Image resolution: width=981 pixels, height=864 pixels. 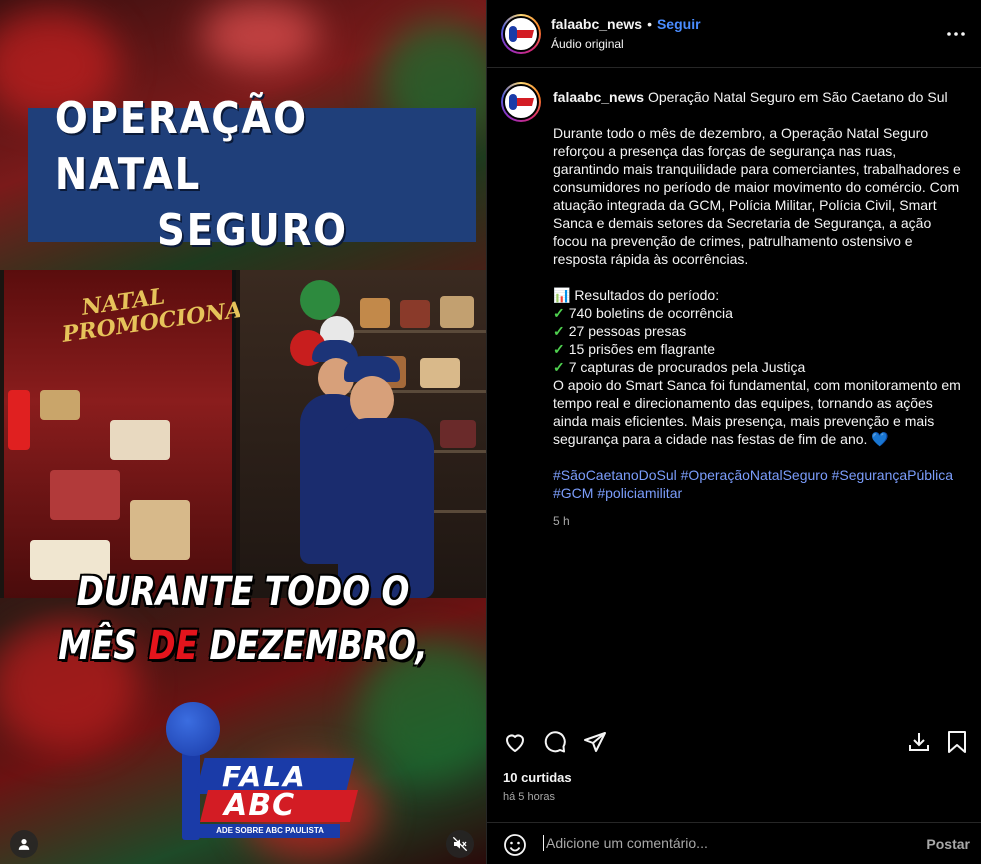 I want to click on shelf, so click(x=413, y=331).